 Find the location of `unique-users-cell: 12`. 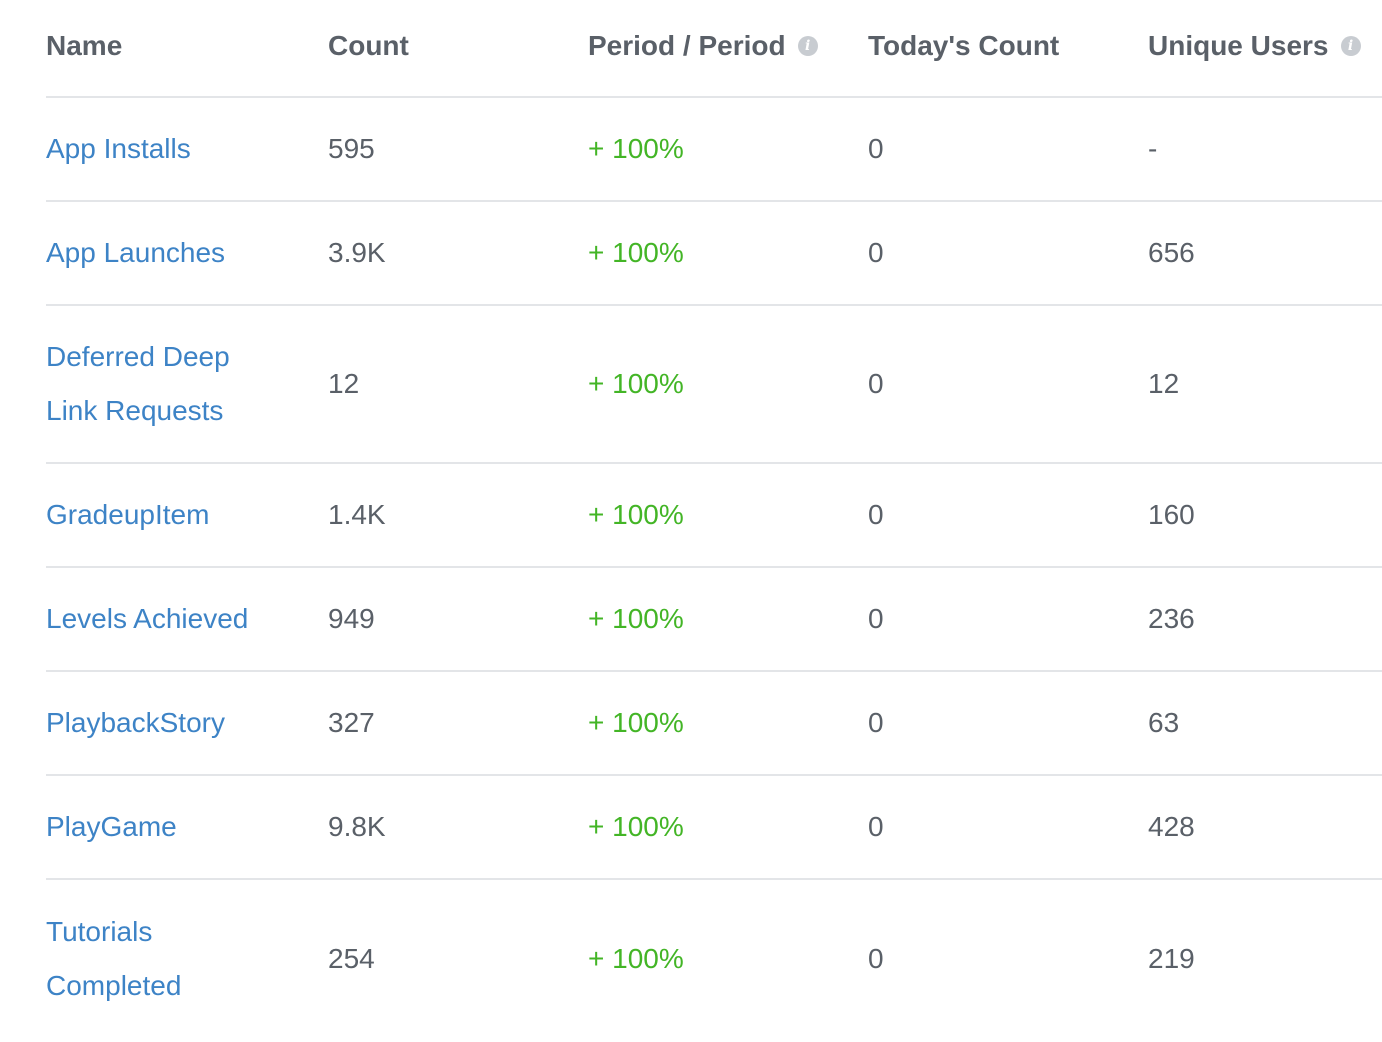

unique-users-cell: 12 is located at coordinates (1164, 383).